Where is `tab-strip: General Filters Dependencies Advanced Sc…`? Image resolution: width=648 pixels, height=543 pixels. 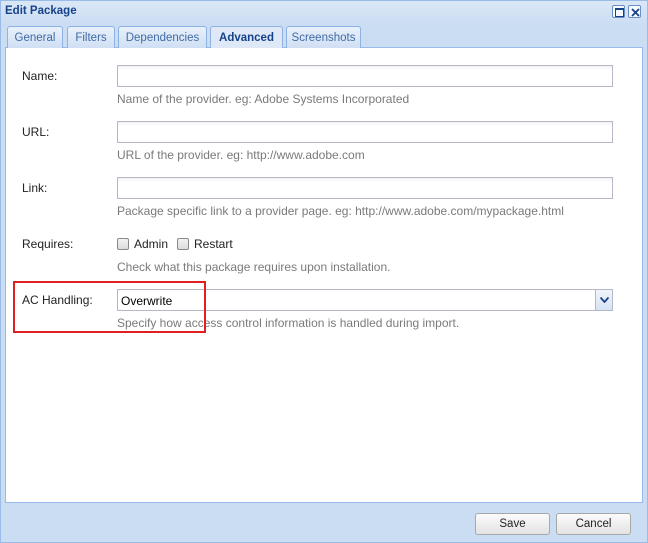
tab-strip: General Filters Dependencies Advanced Sc… is located at coordinates (324, 36).